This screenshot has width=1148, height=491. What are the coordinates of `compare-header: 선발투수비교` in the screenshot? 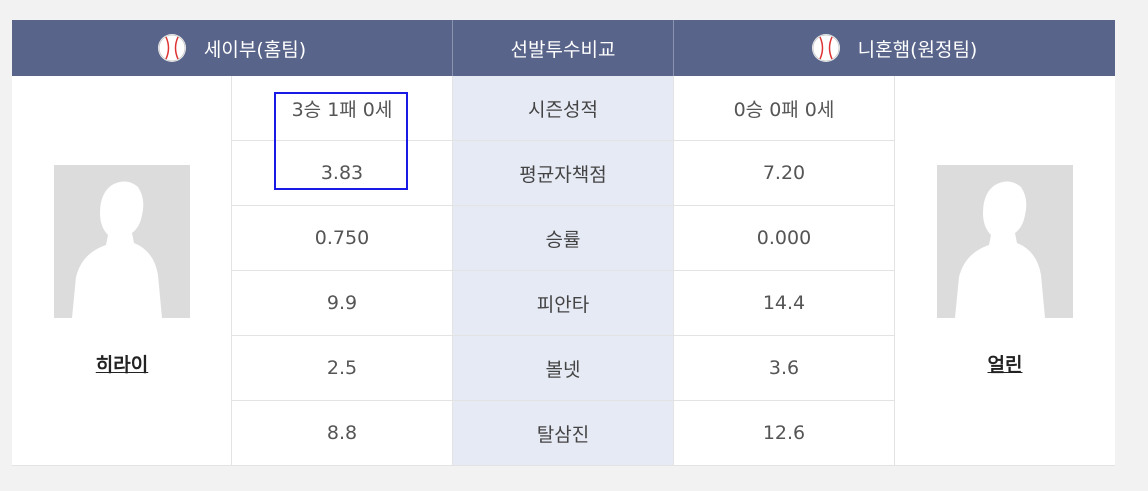 It's located at (563, 48).